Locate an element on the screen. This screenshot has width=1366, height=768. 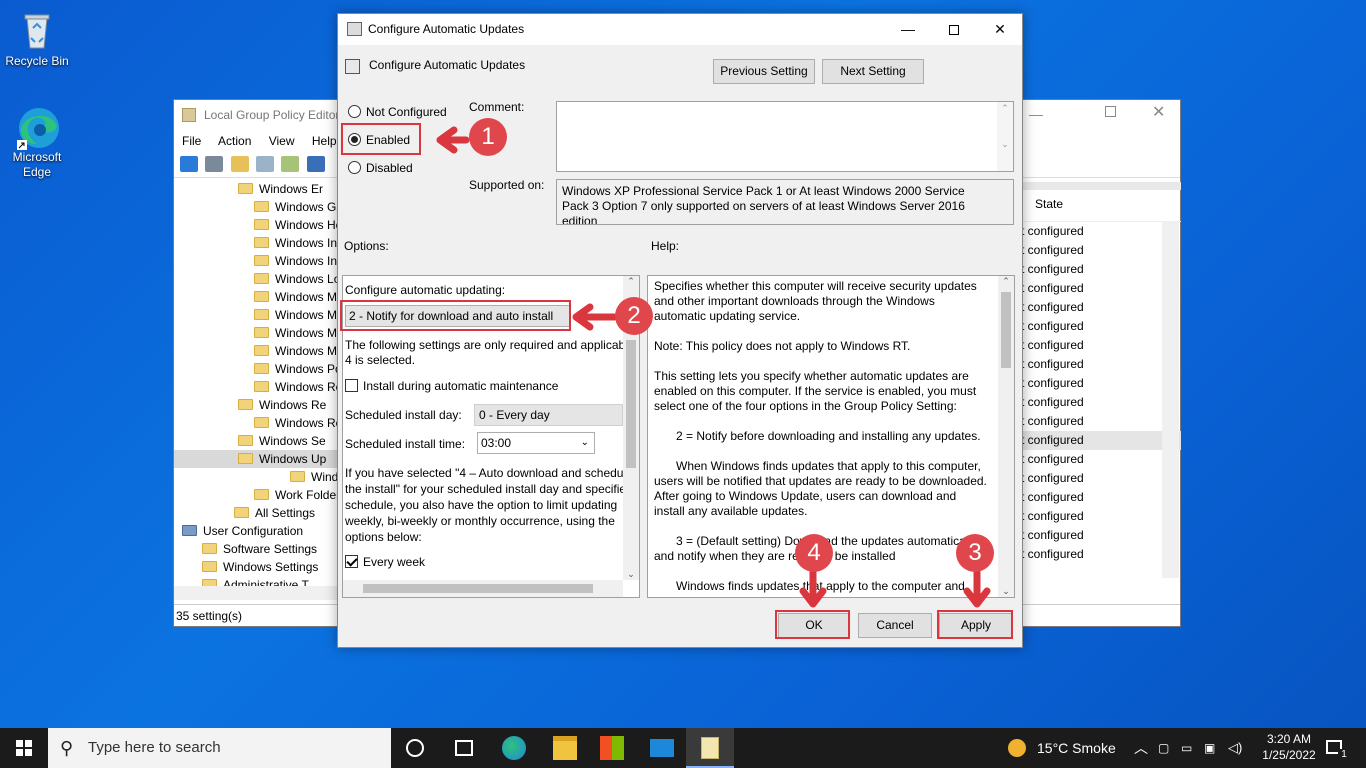
radio-disabled: Disabled is located at coordinates (380, 168).